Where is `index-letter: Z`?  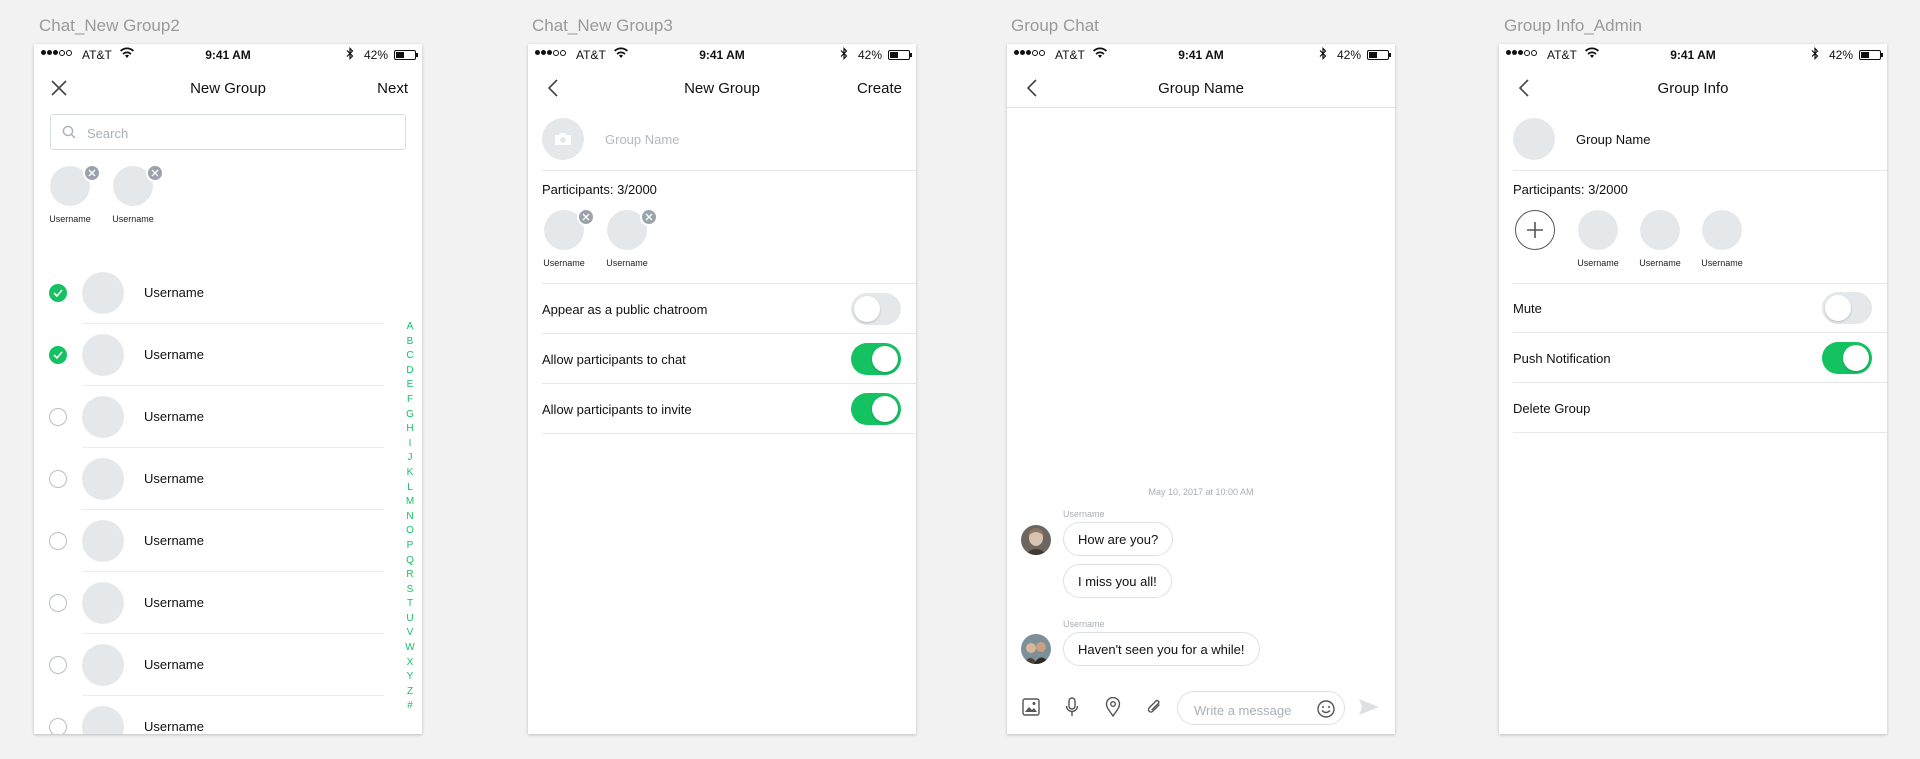 index-letter: Z is located at coordinates (410, 692).